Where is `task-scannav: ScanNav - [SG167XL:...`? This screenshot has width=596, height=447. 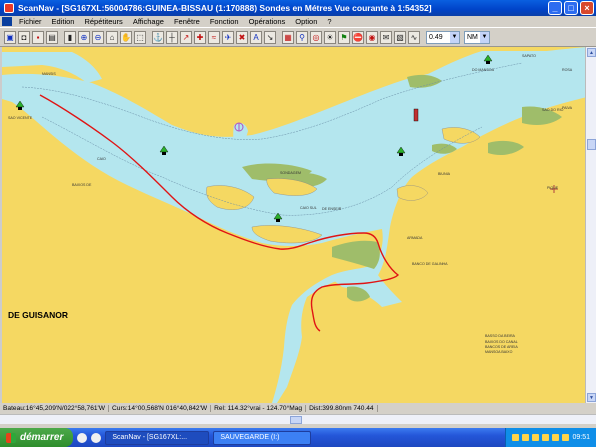
task-scannav: ScanNav - [SG167XL:... is located at coordinates (157, 437).